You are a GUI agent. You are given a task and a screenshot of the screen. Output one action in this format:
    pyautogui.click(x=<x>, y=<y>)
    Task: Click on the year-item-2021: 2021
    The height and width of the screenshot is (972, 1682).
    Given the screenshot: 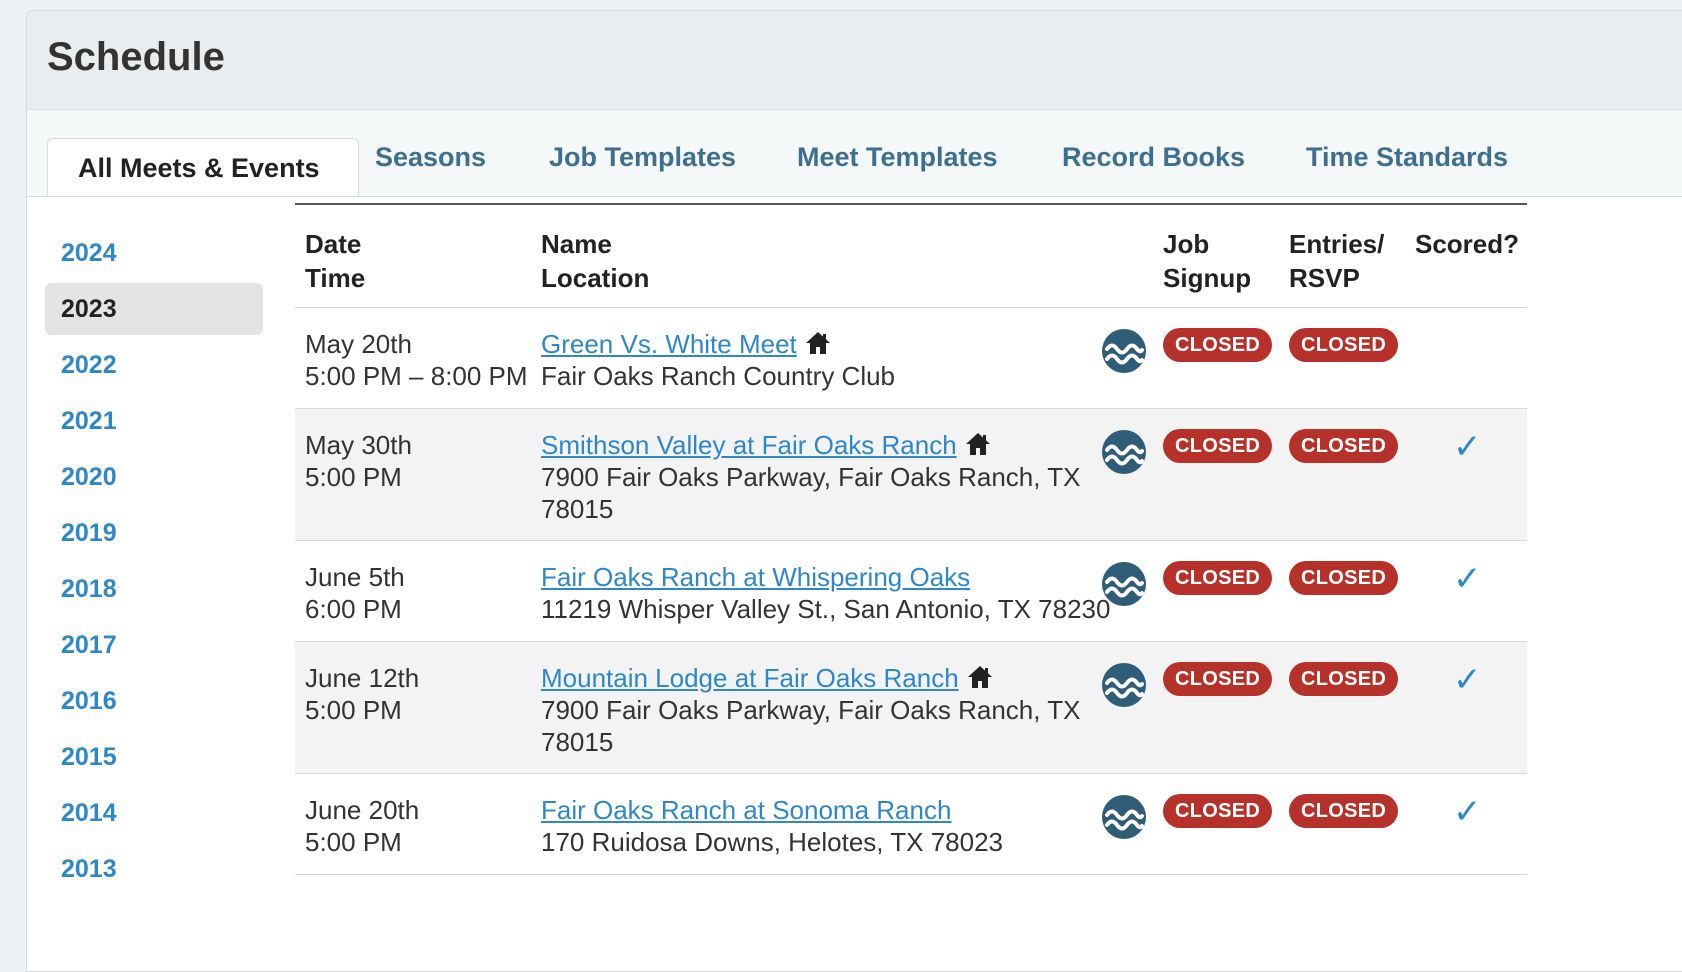 What is the action you would take?
    pyautogui.click(x=154, y=421)
    